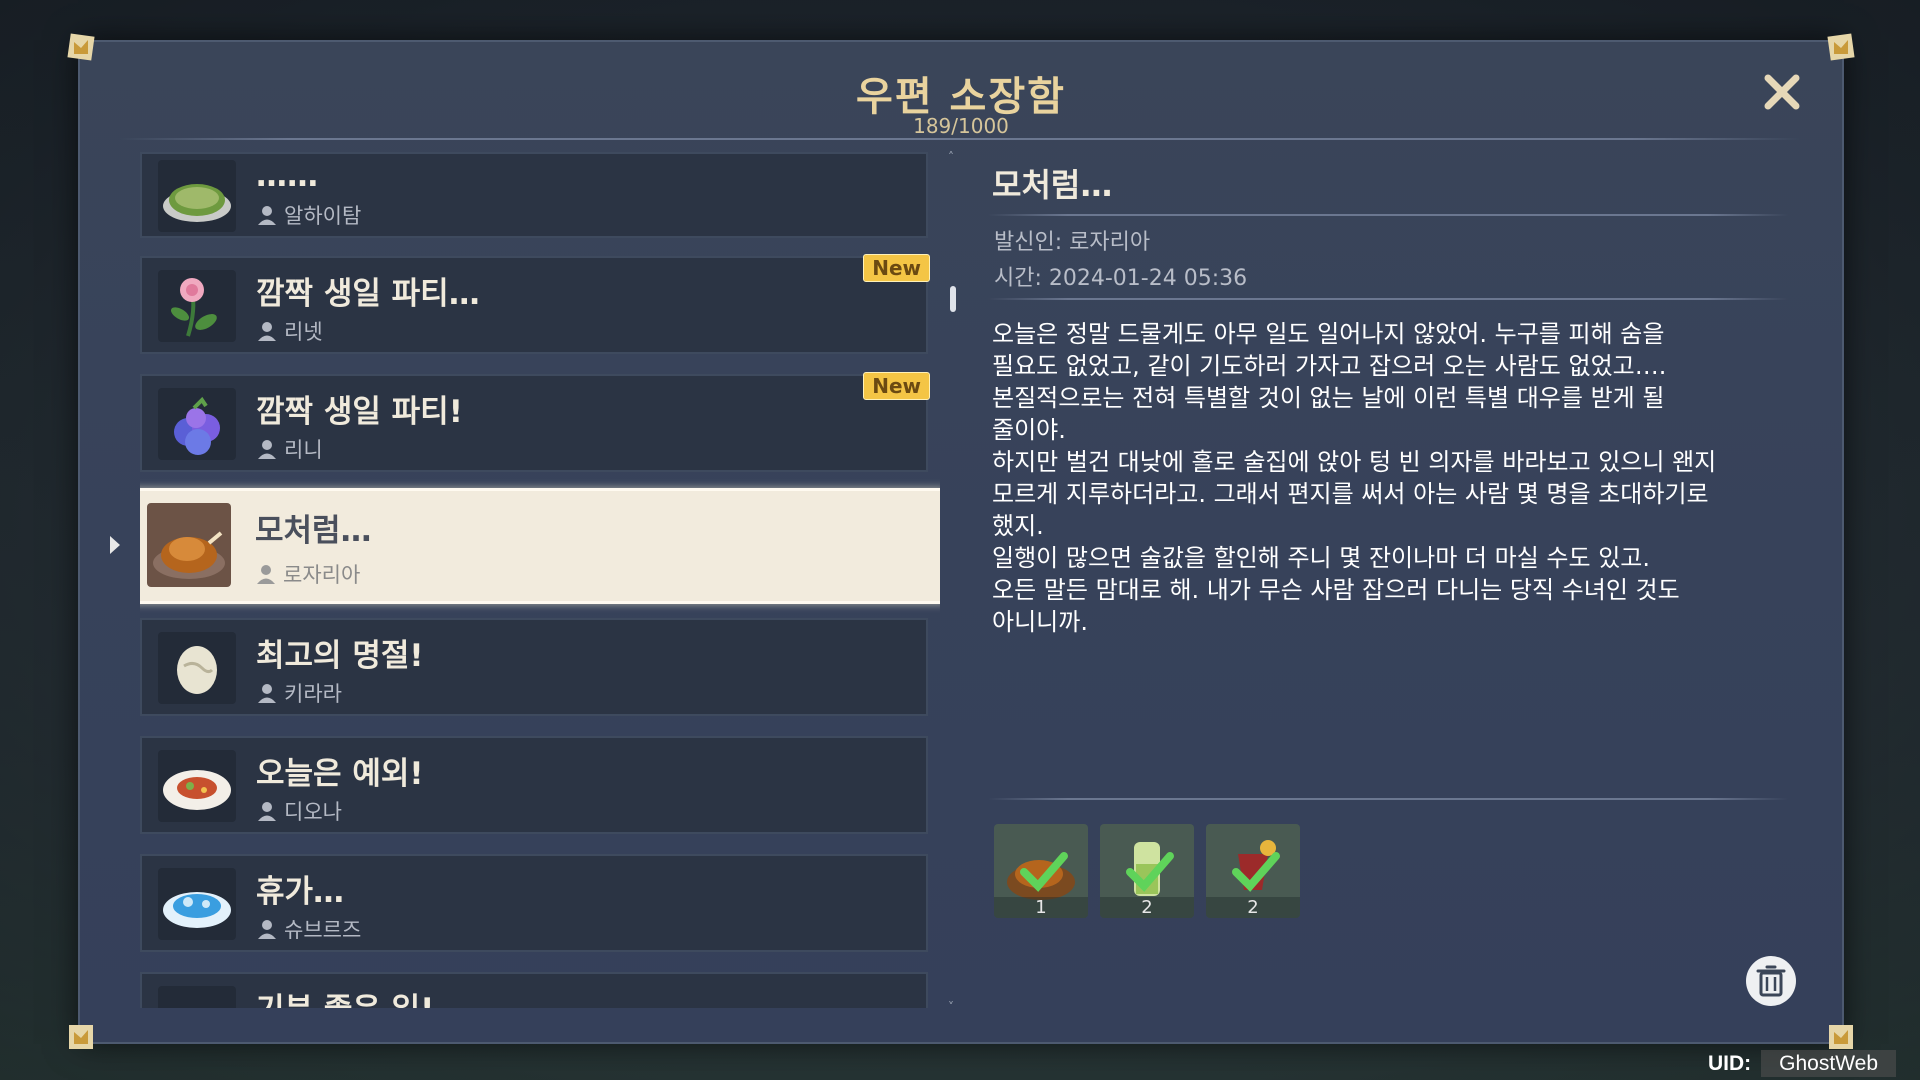 The image size is (1920, 1080). Describe the element at coordinates (1041, 907) in the screenshot. I see `attachment-quantity: 1` at that location.